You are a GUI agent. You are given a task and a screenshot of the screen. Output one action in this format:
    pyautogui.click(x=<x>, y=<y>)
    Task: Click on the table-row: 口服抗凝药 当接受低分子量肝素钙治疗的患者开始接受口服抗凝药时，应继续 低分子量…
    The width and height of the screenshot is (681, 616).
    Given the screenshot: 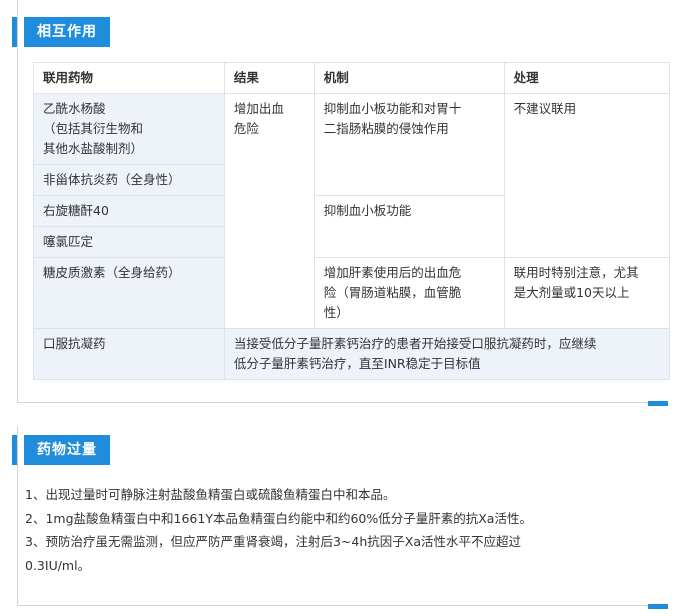 What is the action you would take?
    pyautogui.click(x=352, y=354)
    